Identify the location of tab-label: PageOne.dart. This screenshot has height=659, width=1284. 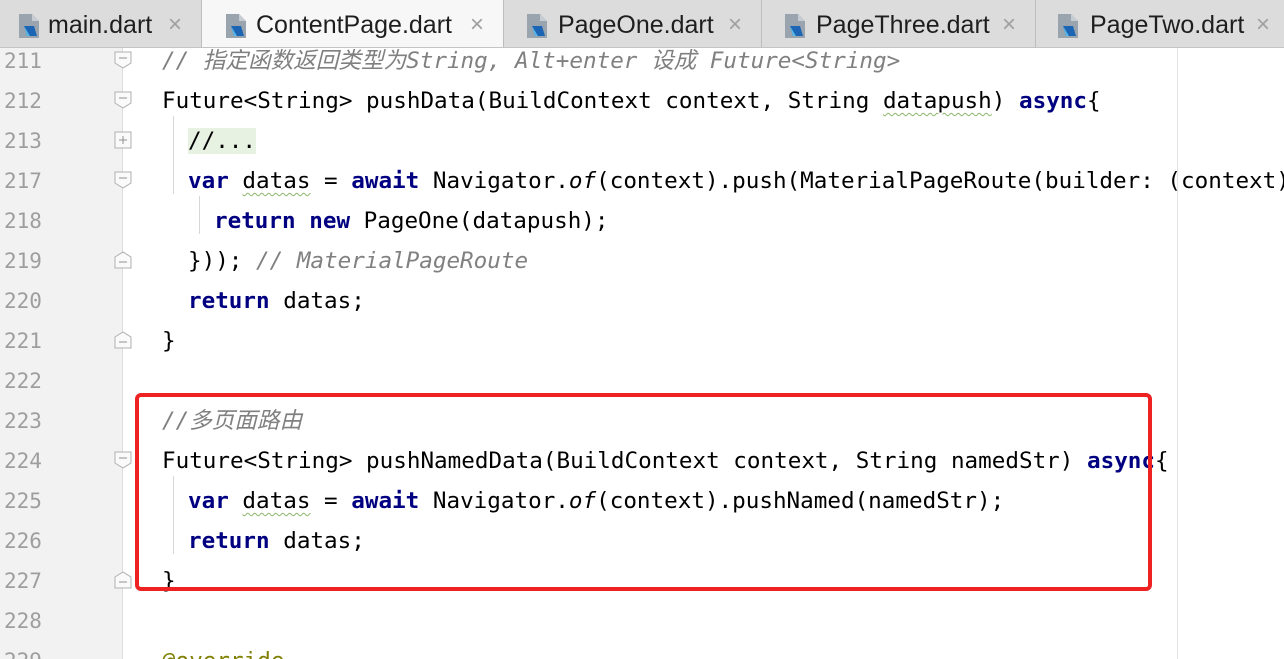
(636, 25).